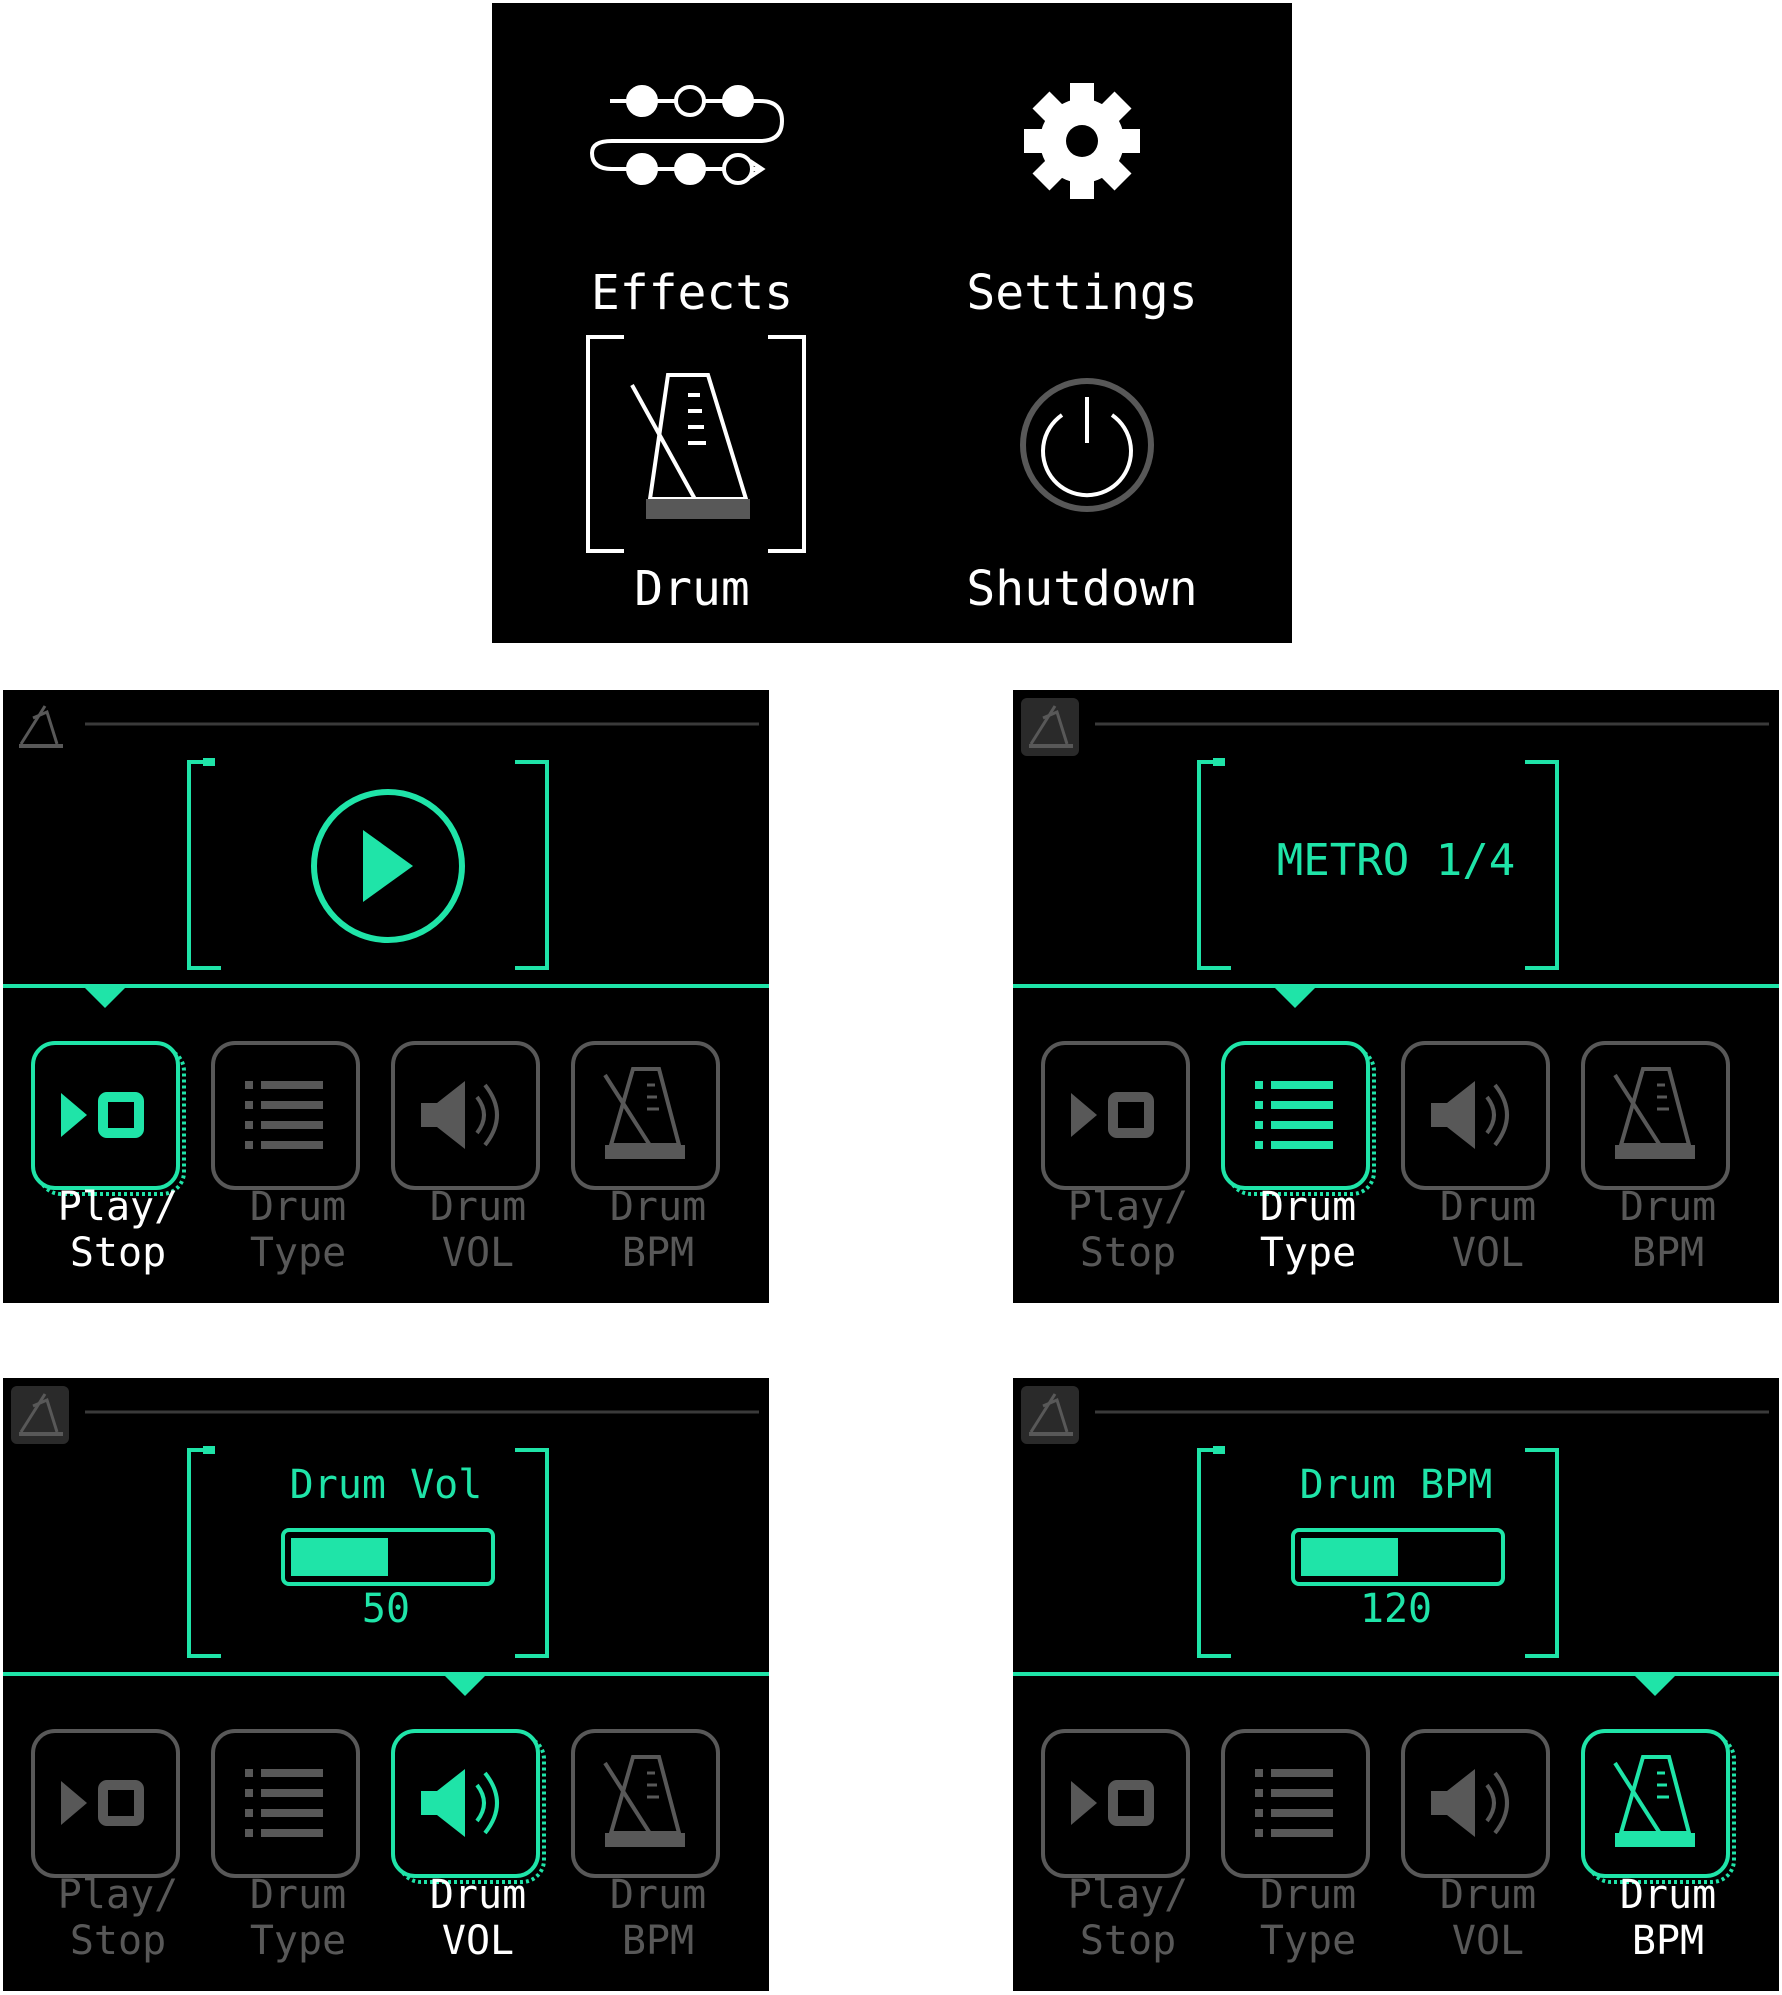  I want to click on main-menu-screen: Effects Settings Drum Shutdown, so click(892, 323).